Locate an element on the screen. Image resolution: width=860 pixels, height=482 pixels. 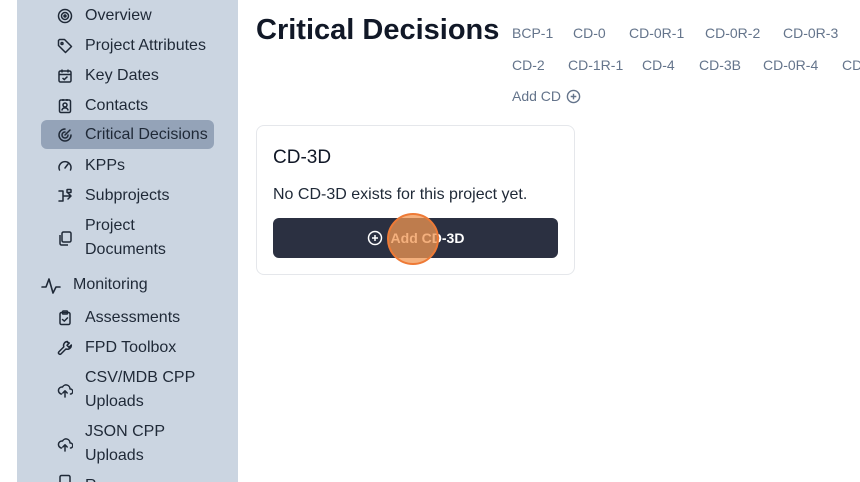
sidebar-item-assessments: Assessments is located at coordinates (127, 318).